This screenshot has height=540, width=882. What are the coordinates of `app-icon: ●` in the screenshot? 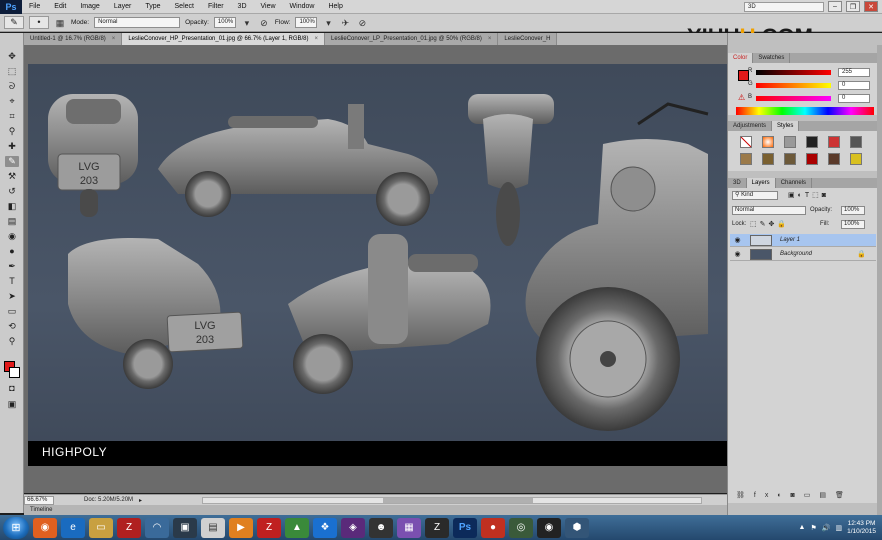 It's located at (493, 527).